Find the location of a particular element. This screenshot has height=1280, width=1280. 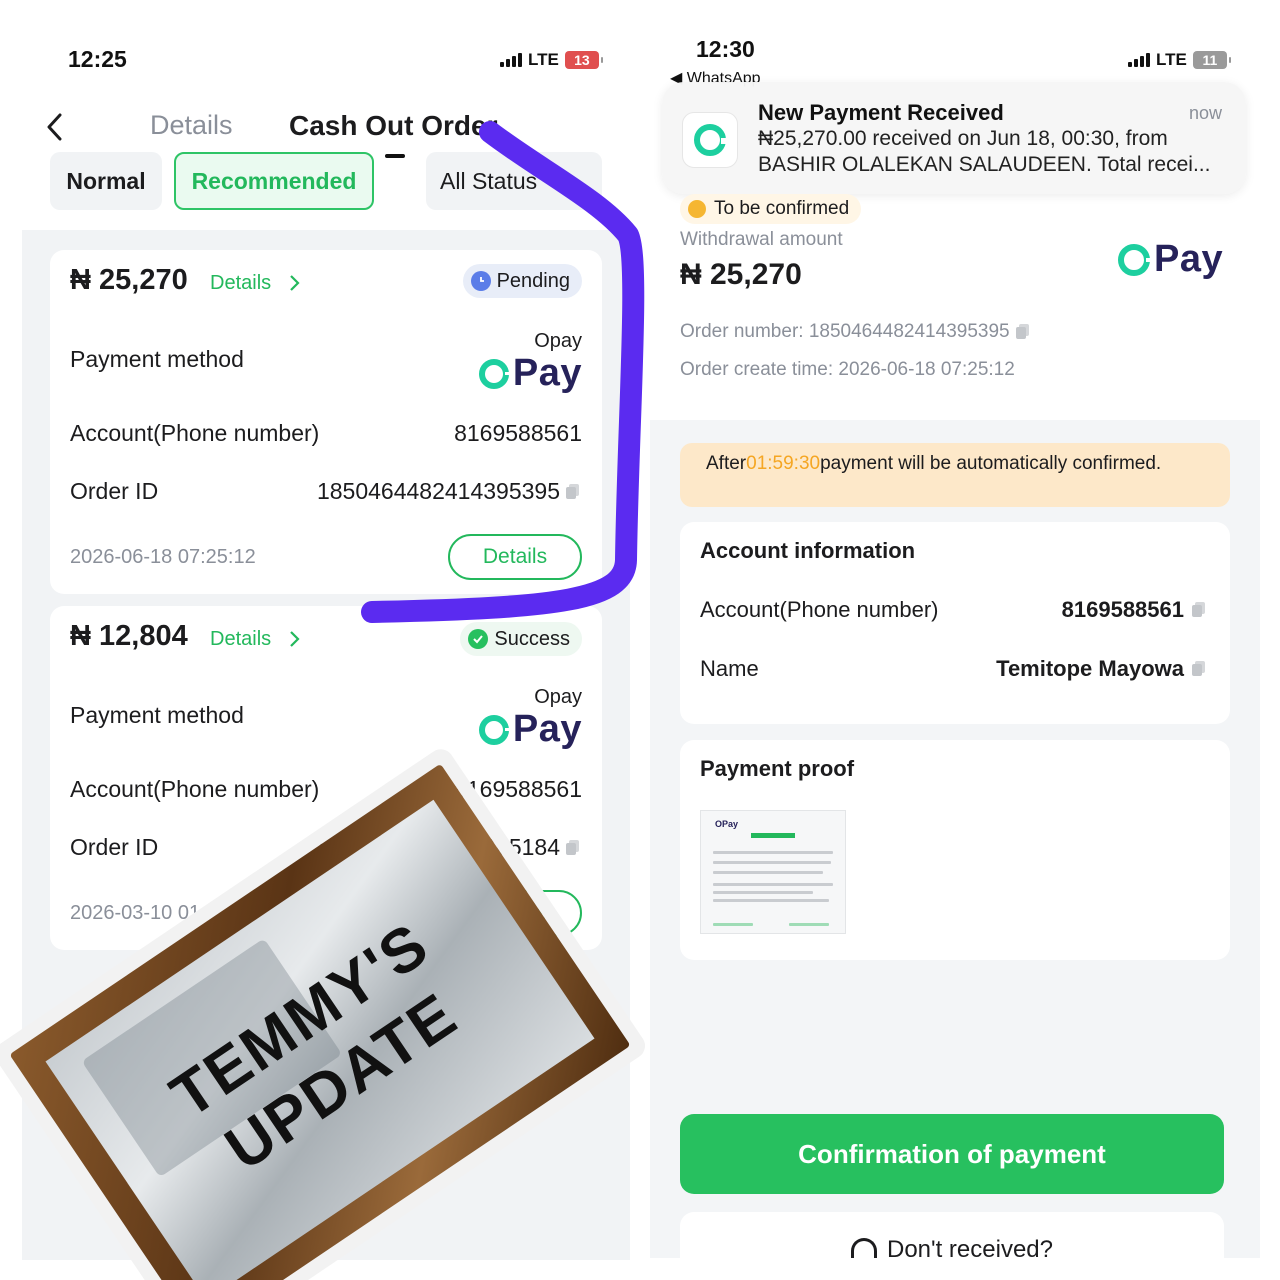

order-date: 2026-06-18 07:25:12 is located at coordinates (163, 557).